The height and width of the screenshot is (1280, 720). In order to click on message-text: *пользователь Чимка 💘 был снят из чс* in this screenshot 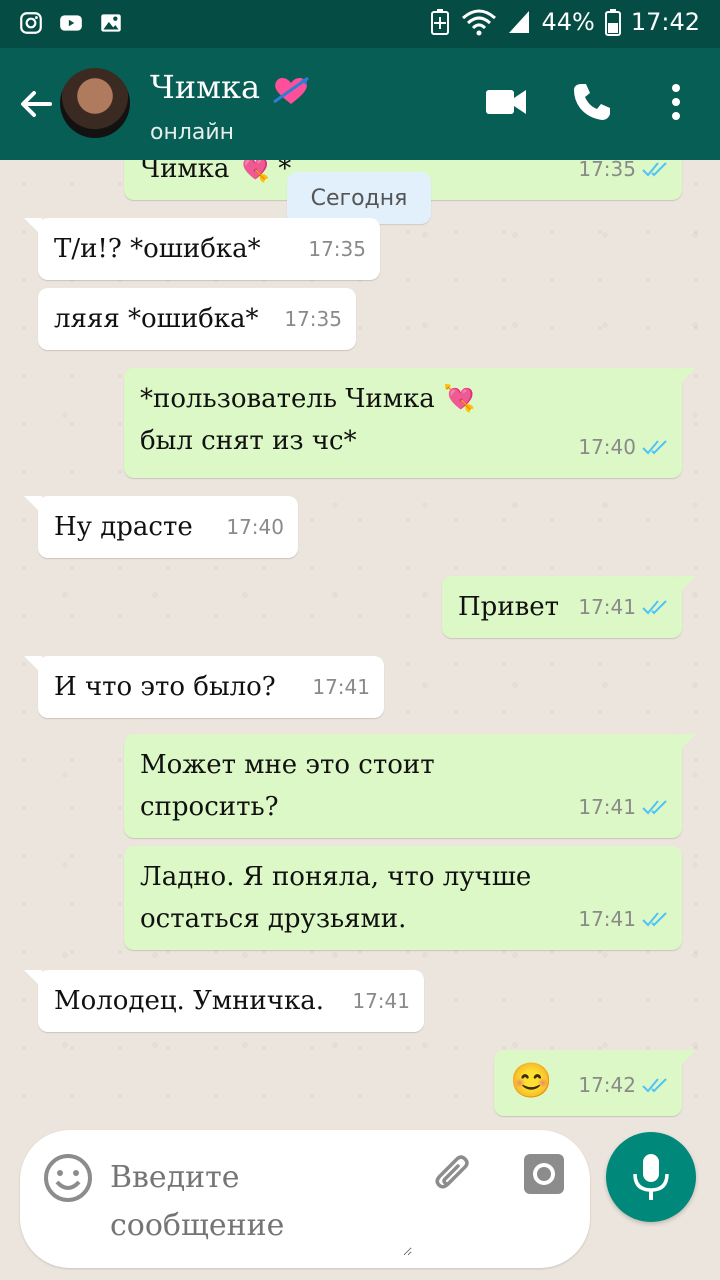, I will do `click(308, 420)`.